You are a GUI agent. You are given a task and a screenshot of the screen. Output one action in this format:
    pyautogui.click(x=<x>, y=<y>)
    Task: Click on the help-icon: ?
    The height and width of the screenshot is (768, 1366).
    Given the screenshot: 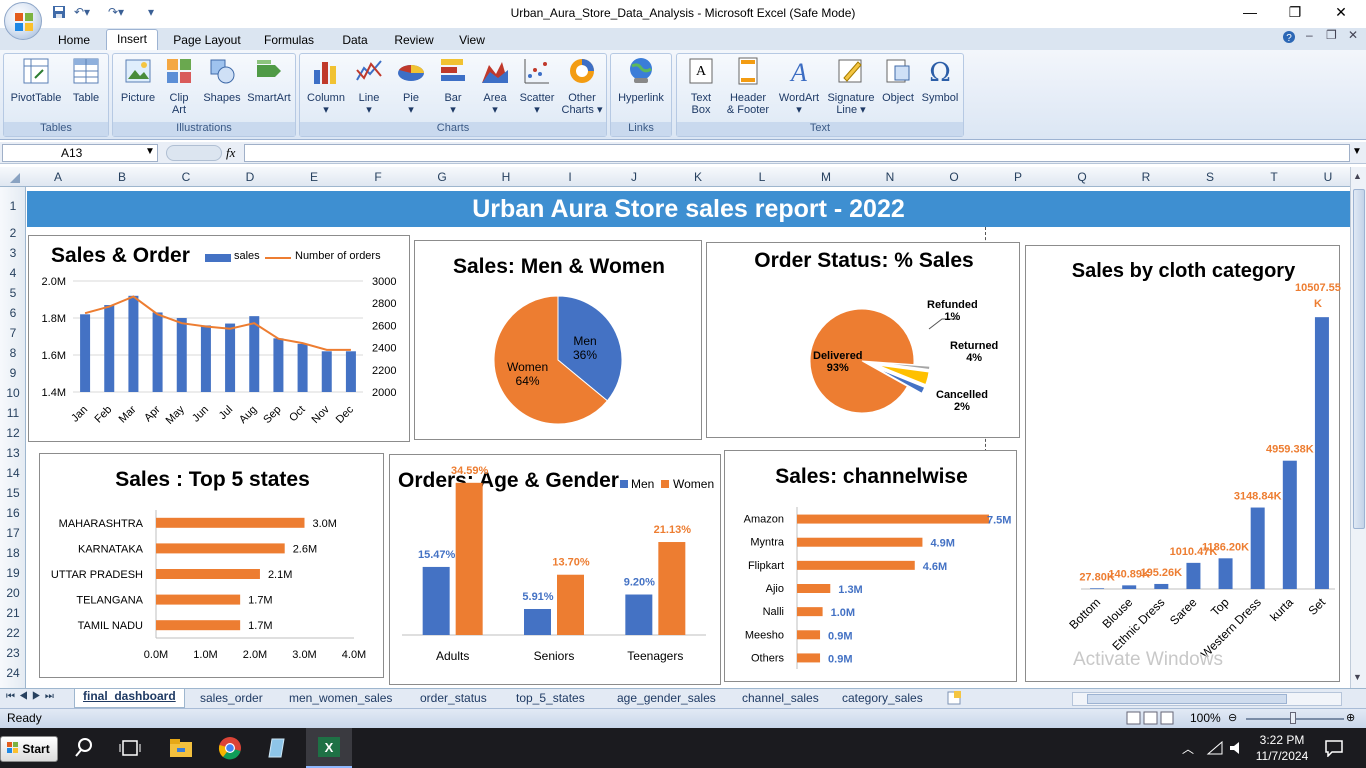 What is the action you would take?
    pyautogui.click(x=1289, y=38)
    